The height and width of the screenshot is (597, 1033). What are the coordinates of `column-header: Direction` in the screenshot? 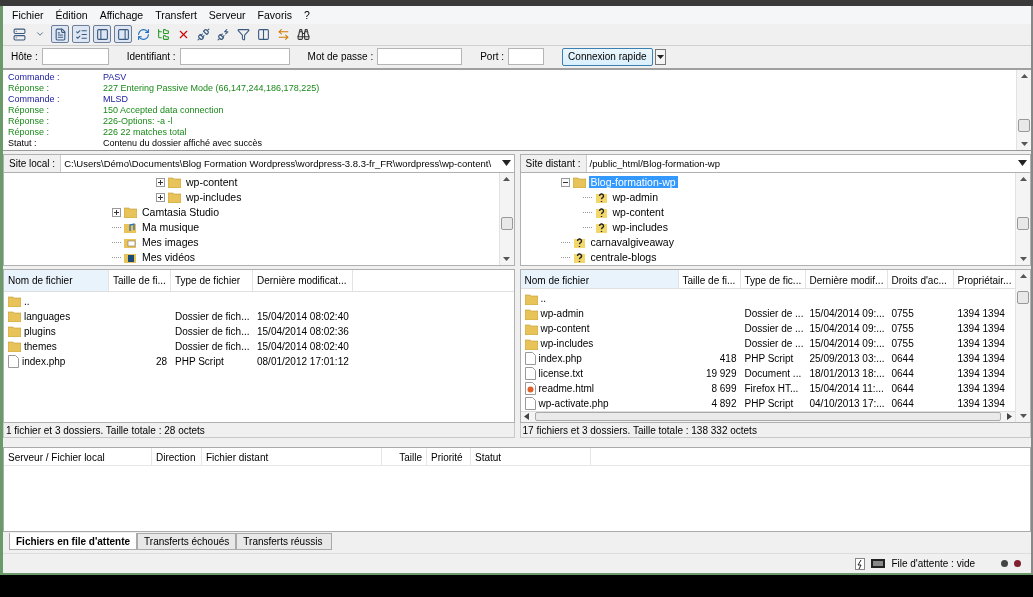 It's located at (177, 457).